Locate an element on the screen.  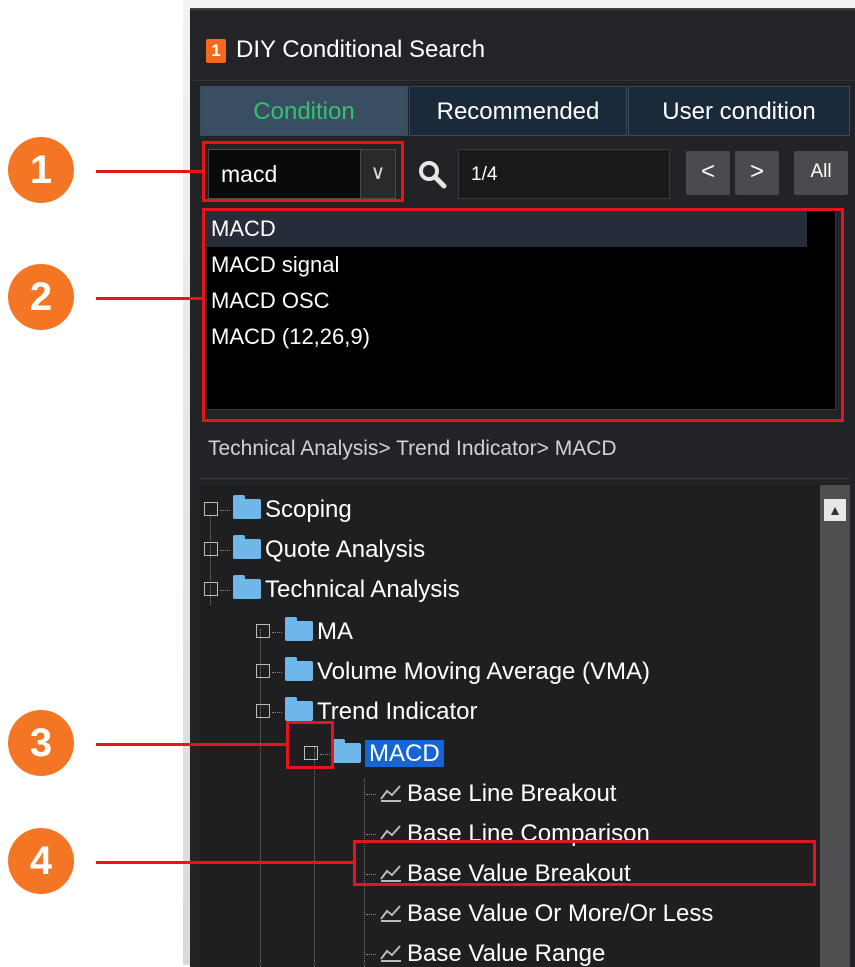
tree-node-scoping: Scoping is located at coordinates (278, 510).